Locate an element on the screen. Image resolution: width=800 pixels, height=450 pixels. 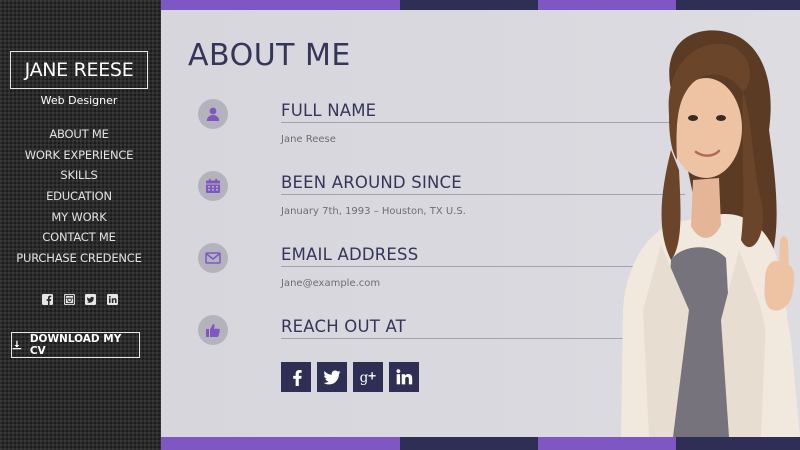
full-name-value: Jane Reese is located at coordinates (308, 139).